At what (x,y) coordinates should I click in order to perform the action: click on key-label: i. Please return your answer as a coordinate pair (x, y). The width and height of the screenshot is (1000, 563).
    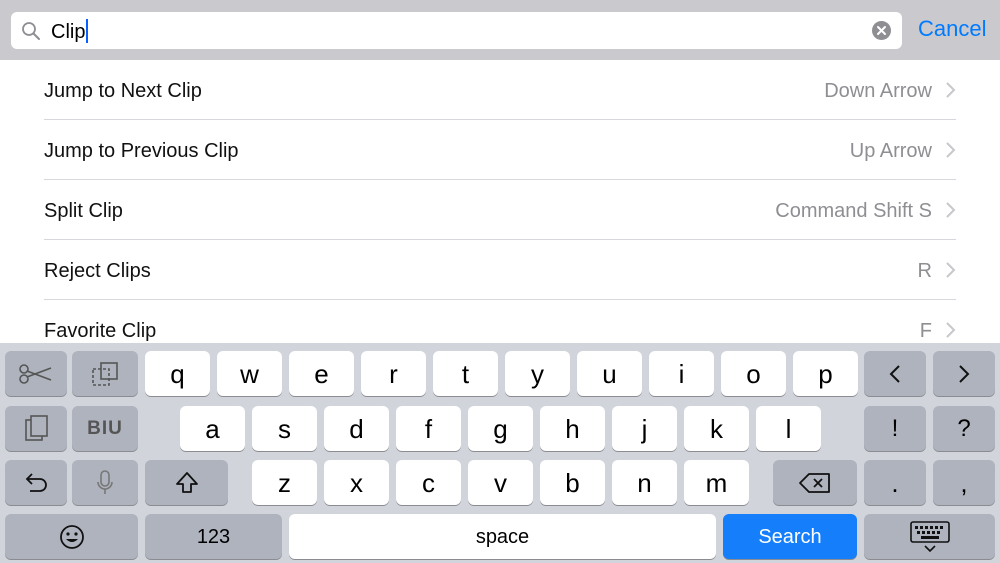
    Looking at the image, I should click on (681, 373).